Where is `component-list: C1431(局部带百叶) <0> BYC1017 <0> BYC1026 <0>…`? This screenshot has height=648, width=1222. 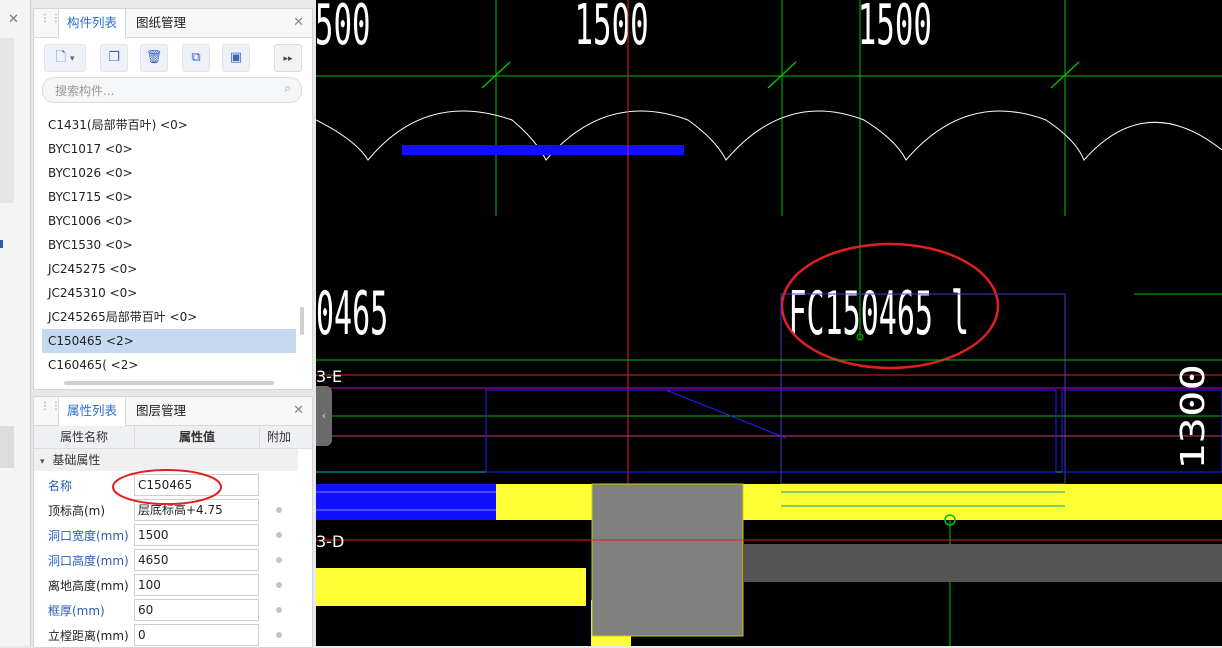 component-list: C1431(局部带百叶) <0> BYC1017 <0> BYC1026 <0>… is located at coordinates (169, 245).